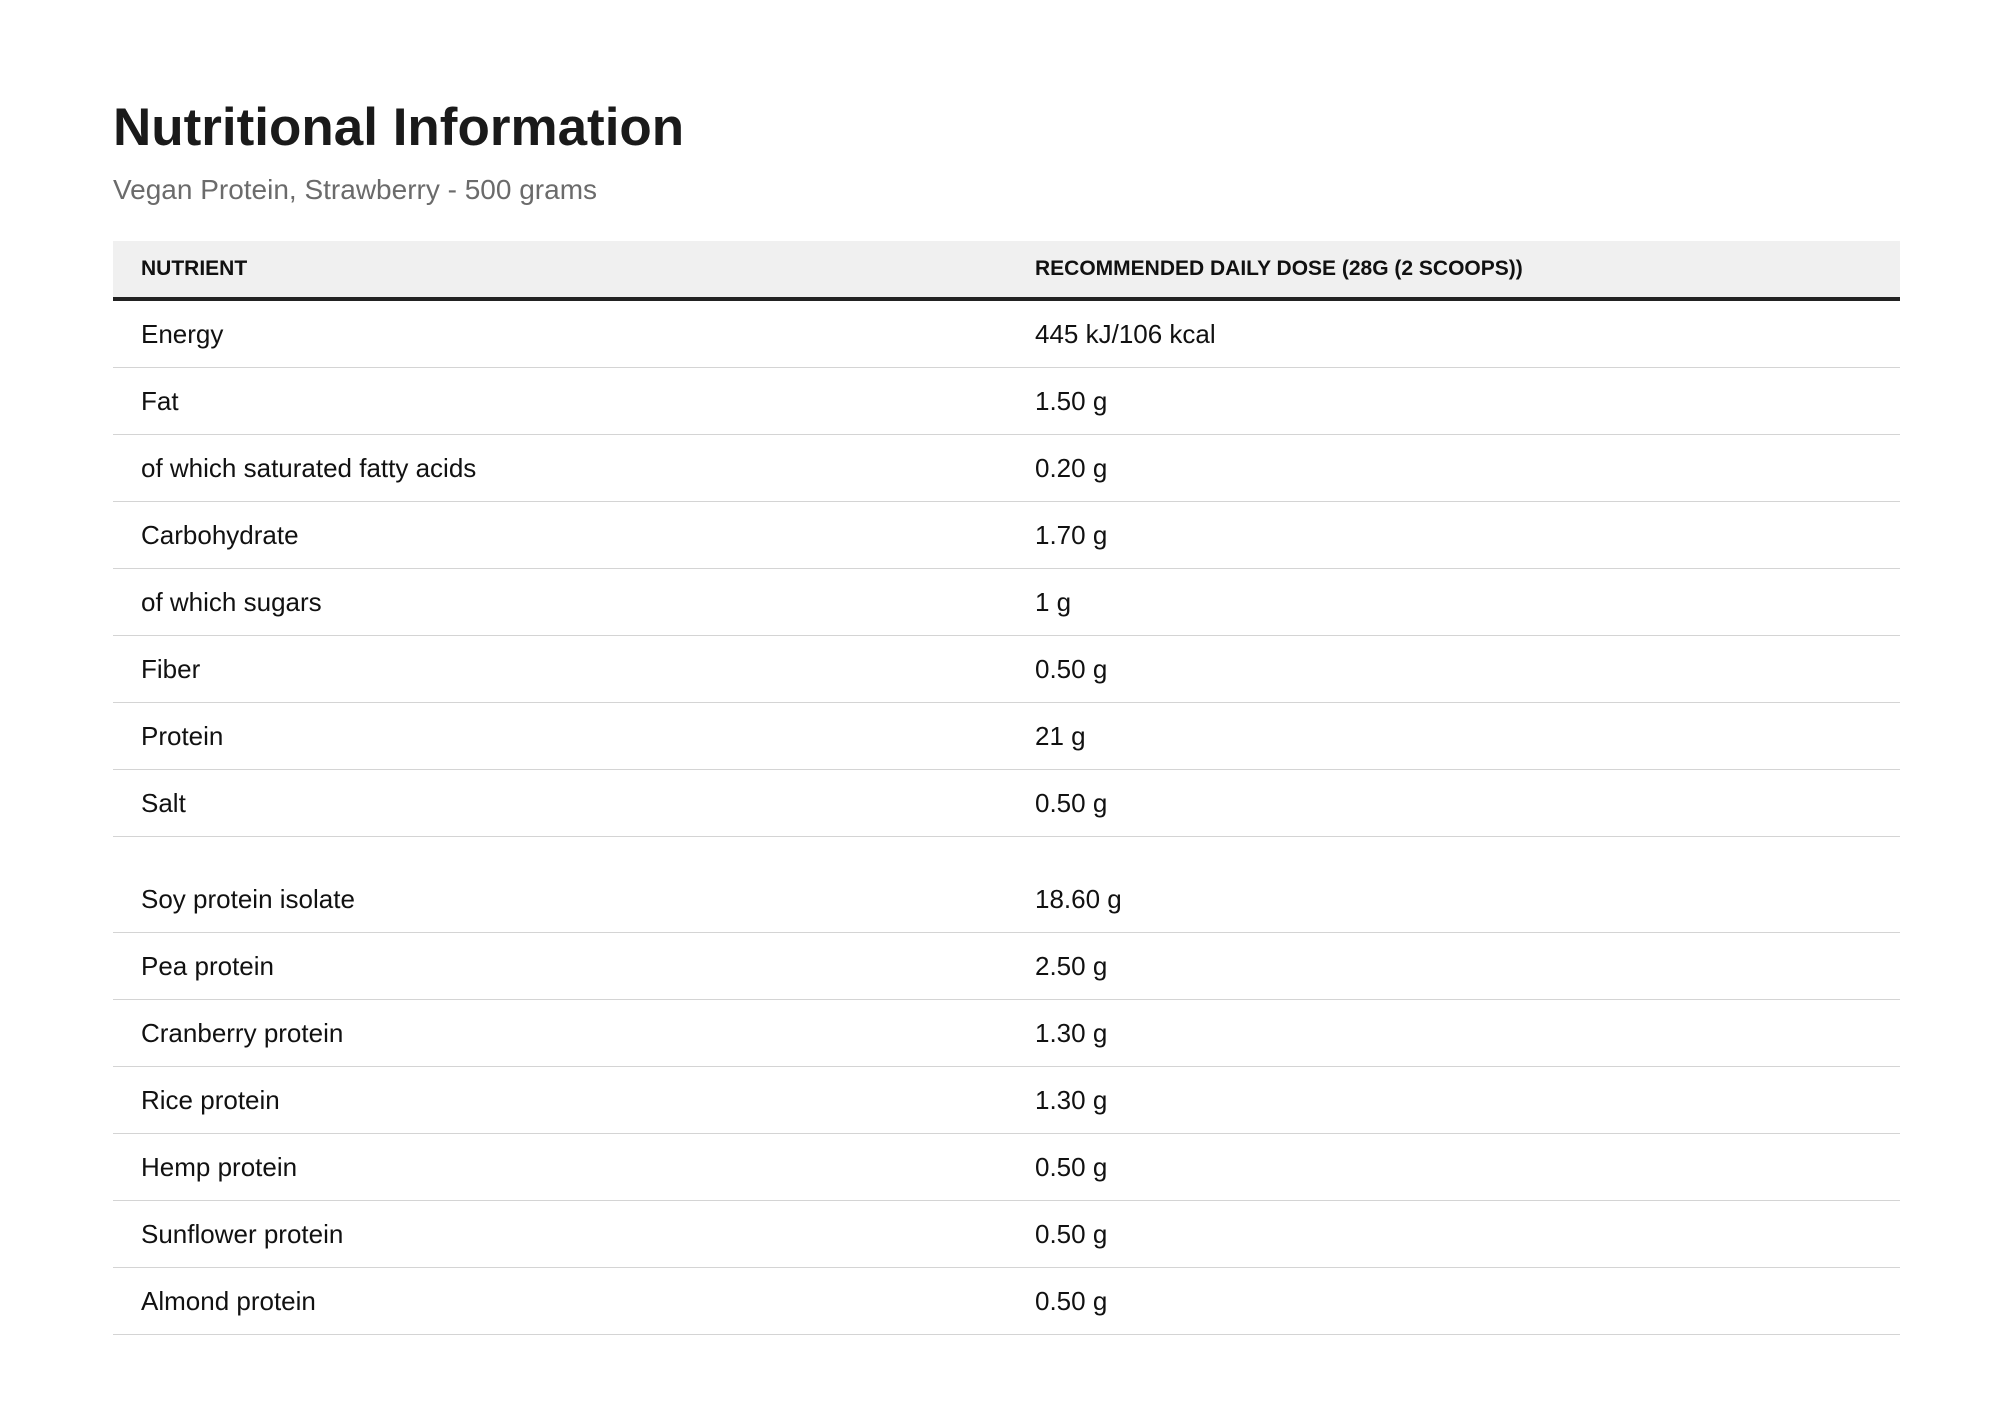 The height and width of the screenshot is (1418, 2000). I want to click on nutrient-dose: 445 kJ/106 kcal, so click(1453, 333).